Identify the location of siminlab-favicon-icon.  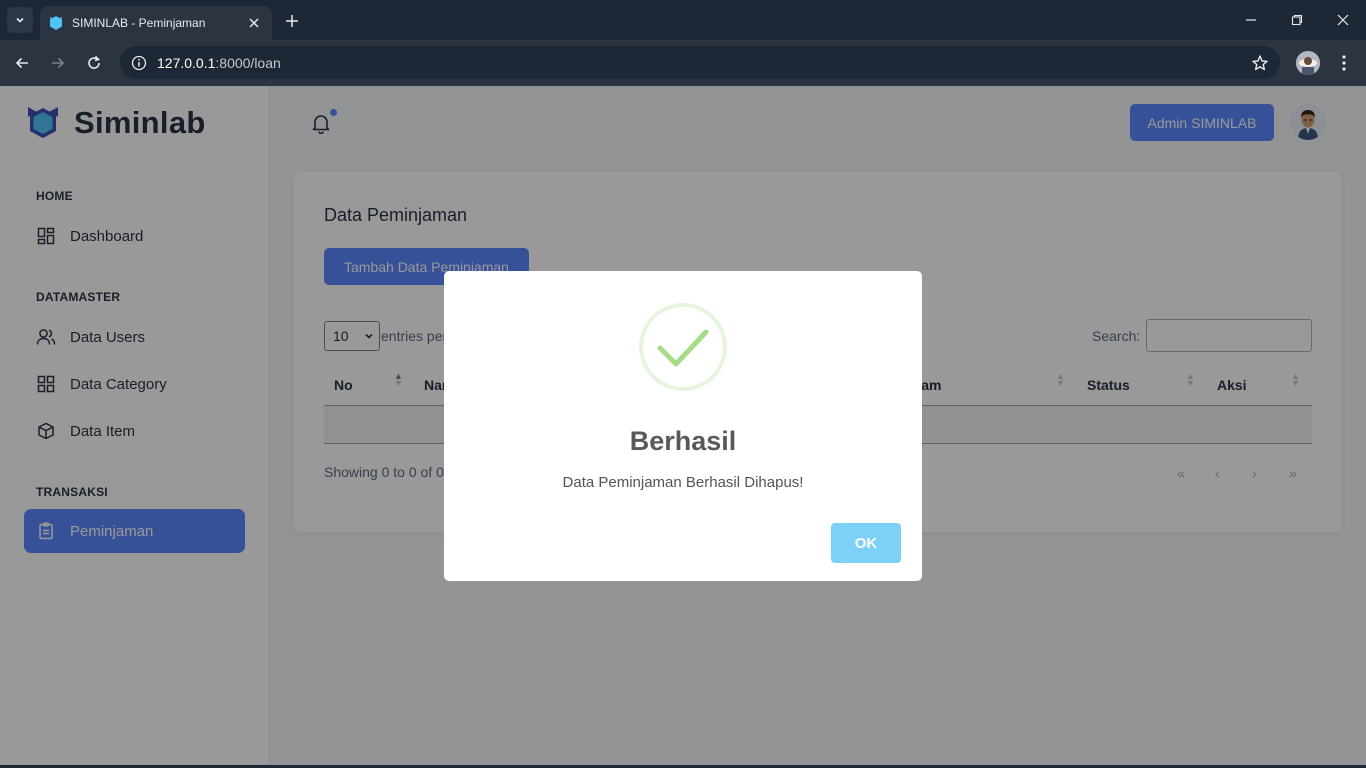
(56, 23).